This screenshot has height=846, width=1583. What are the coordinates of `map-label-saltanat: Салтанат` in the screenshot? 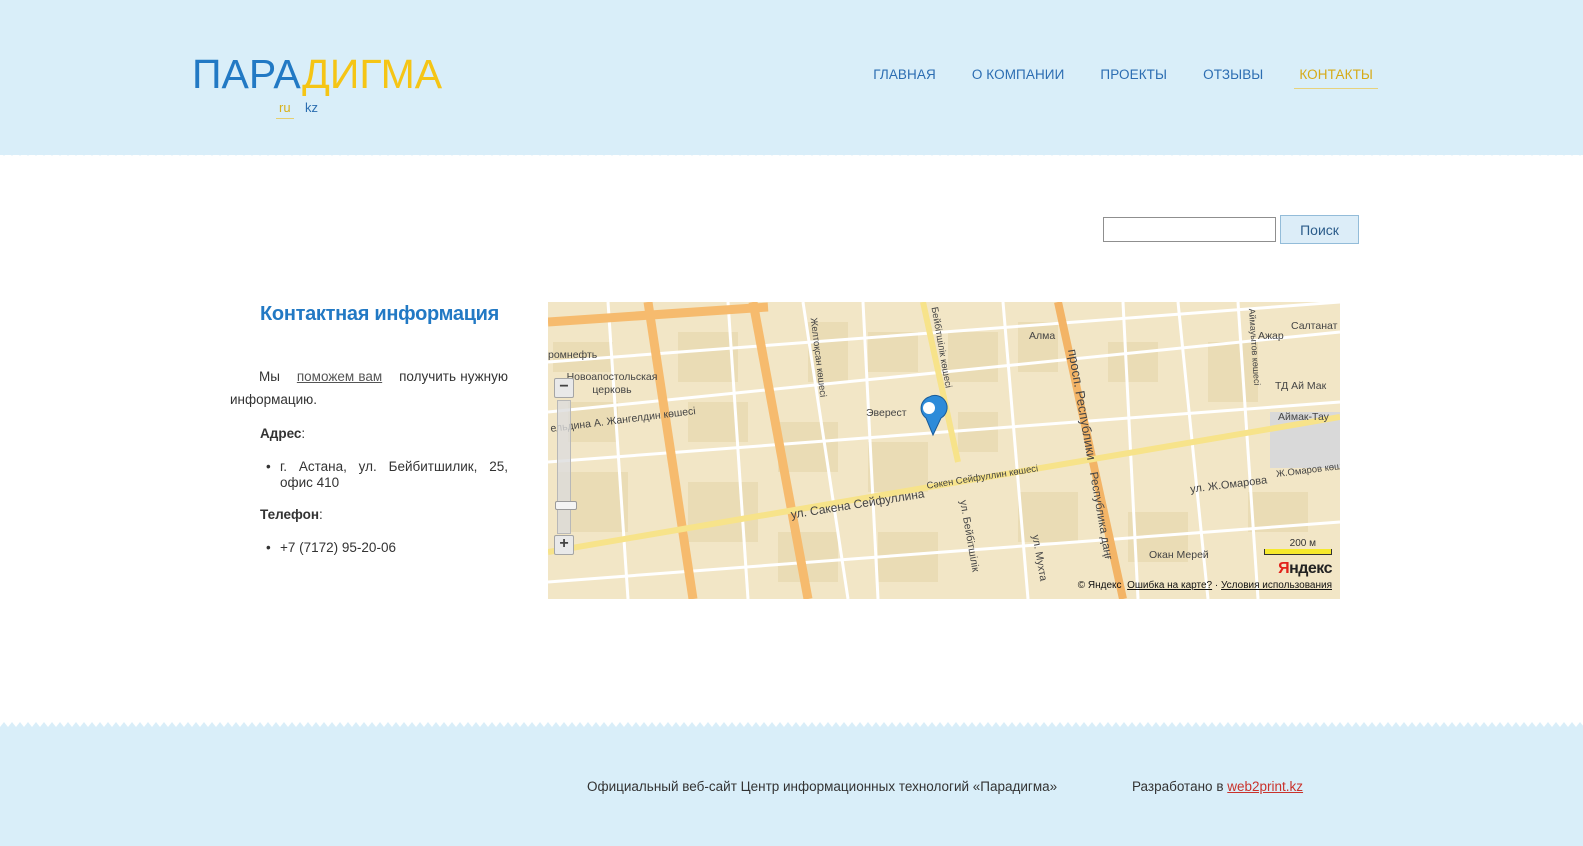 It's located at (1314, 326).